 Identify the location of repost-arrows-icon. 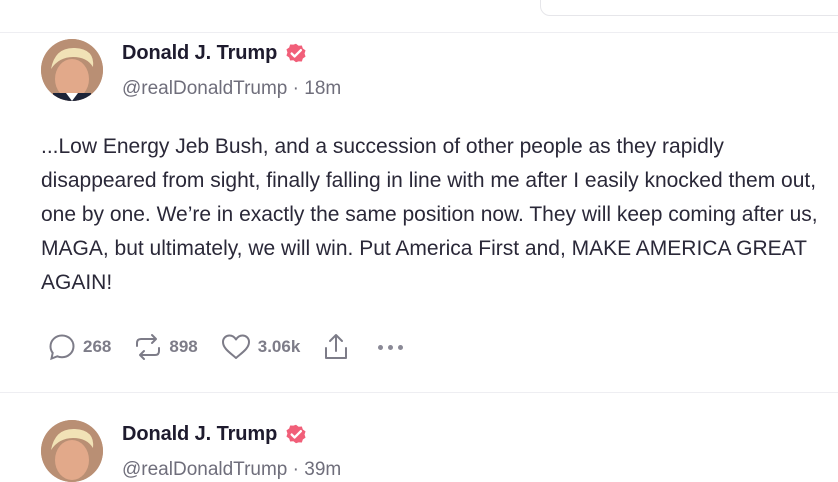
(148, 347).